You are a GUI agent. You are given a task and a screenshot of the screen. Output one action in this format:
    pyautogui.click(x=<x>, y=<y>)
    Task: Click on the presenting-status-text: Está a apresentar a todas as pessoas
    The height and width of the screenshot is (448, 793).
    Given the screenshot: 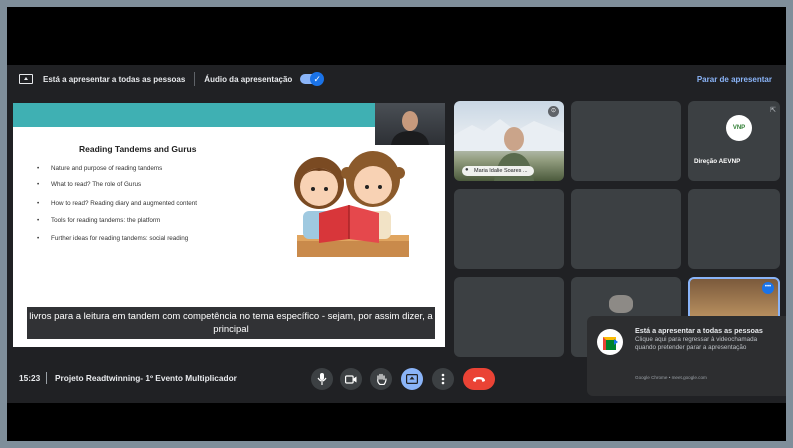 What is the action you would take?
    pyautogui.click(x=114, y=79)
    